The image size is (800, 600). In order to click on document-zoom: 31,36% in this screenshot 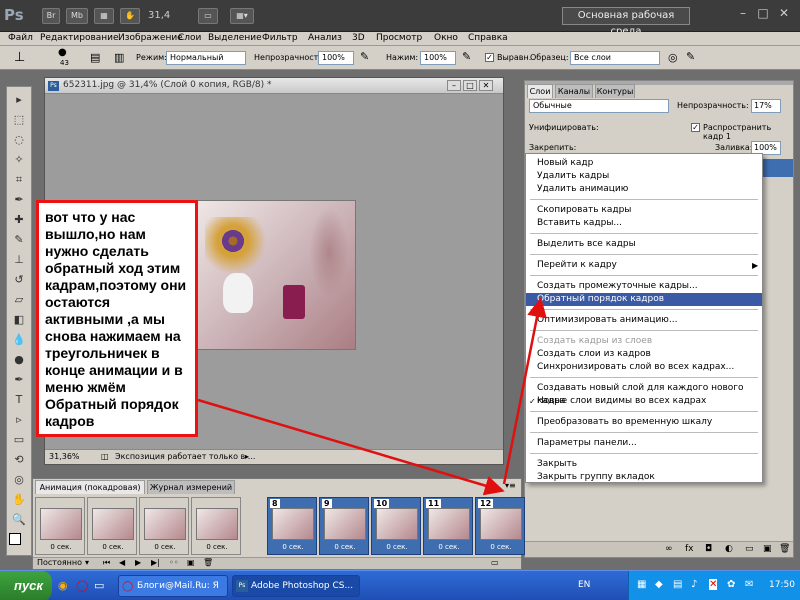, I will do `click(64, 457)`.